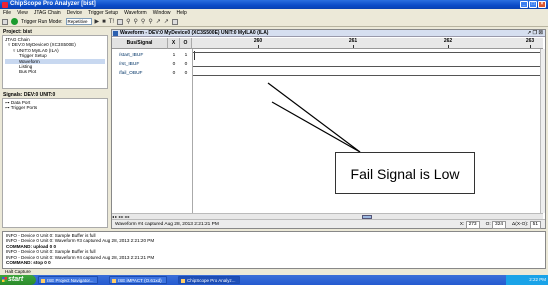 Image resolution: width=548 pixels, height=285 pixels. I want to click on menu-device: Device, so click(74, 13).